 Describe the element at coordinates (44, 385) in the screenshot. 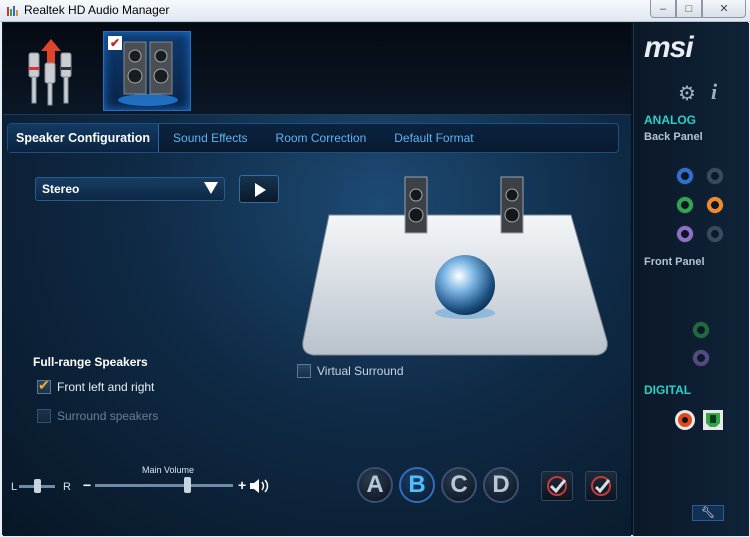

I see `front-left-right-checkbox` at that location.